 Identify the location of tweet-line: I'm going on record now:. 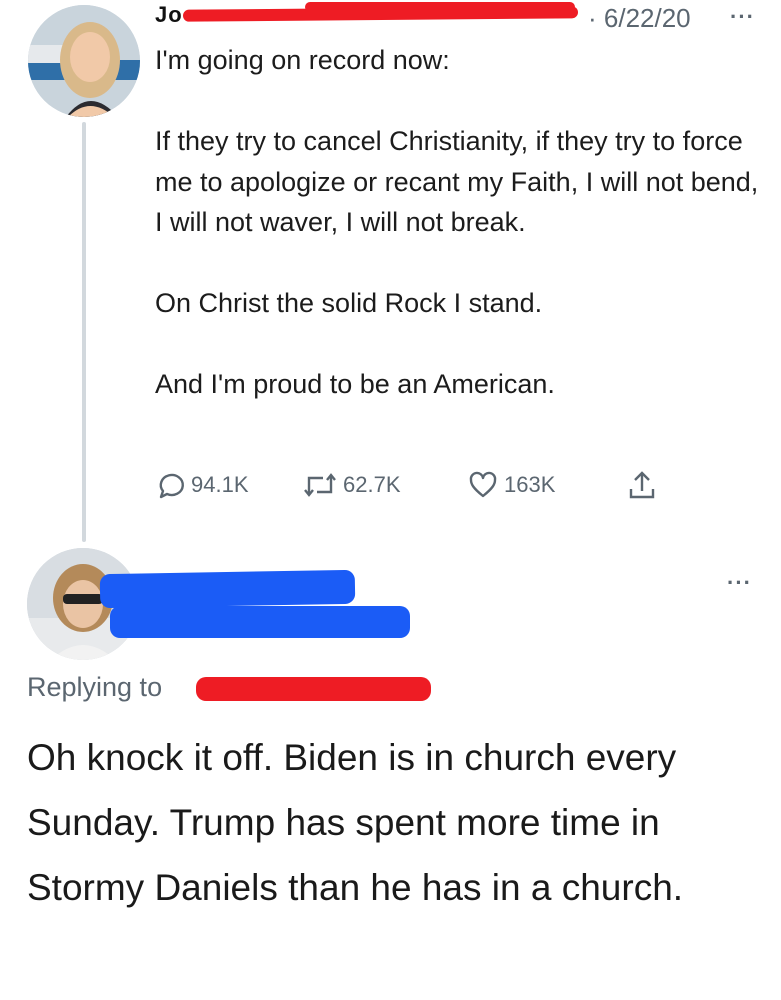
(302, 60).